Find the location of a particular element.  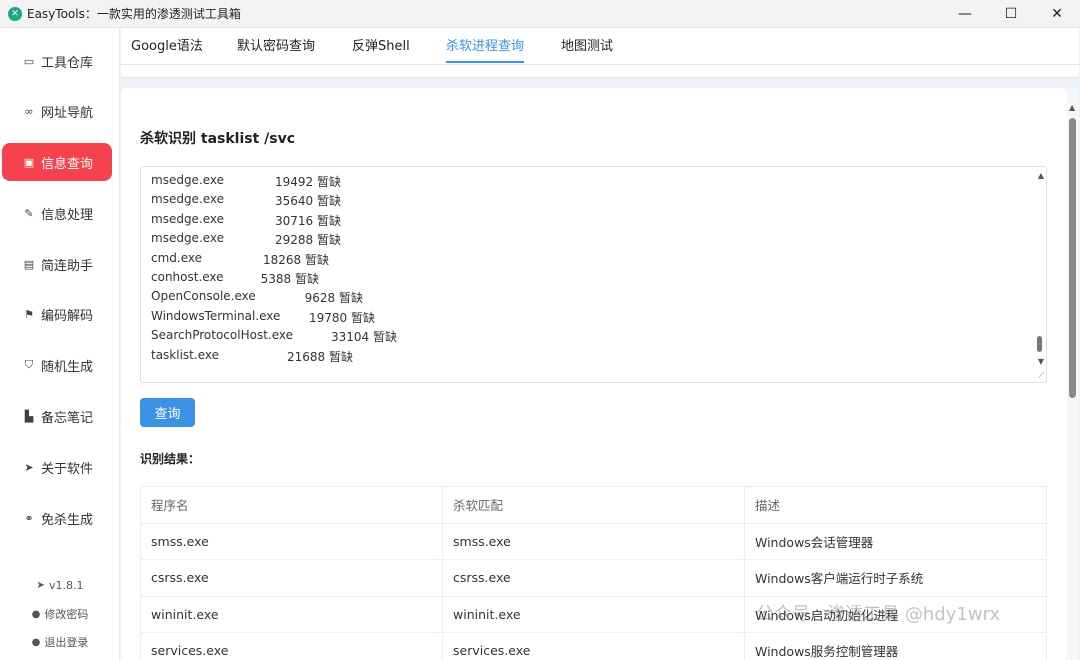

column-header: 杀软匹配 is located at coordinates (594, 505).